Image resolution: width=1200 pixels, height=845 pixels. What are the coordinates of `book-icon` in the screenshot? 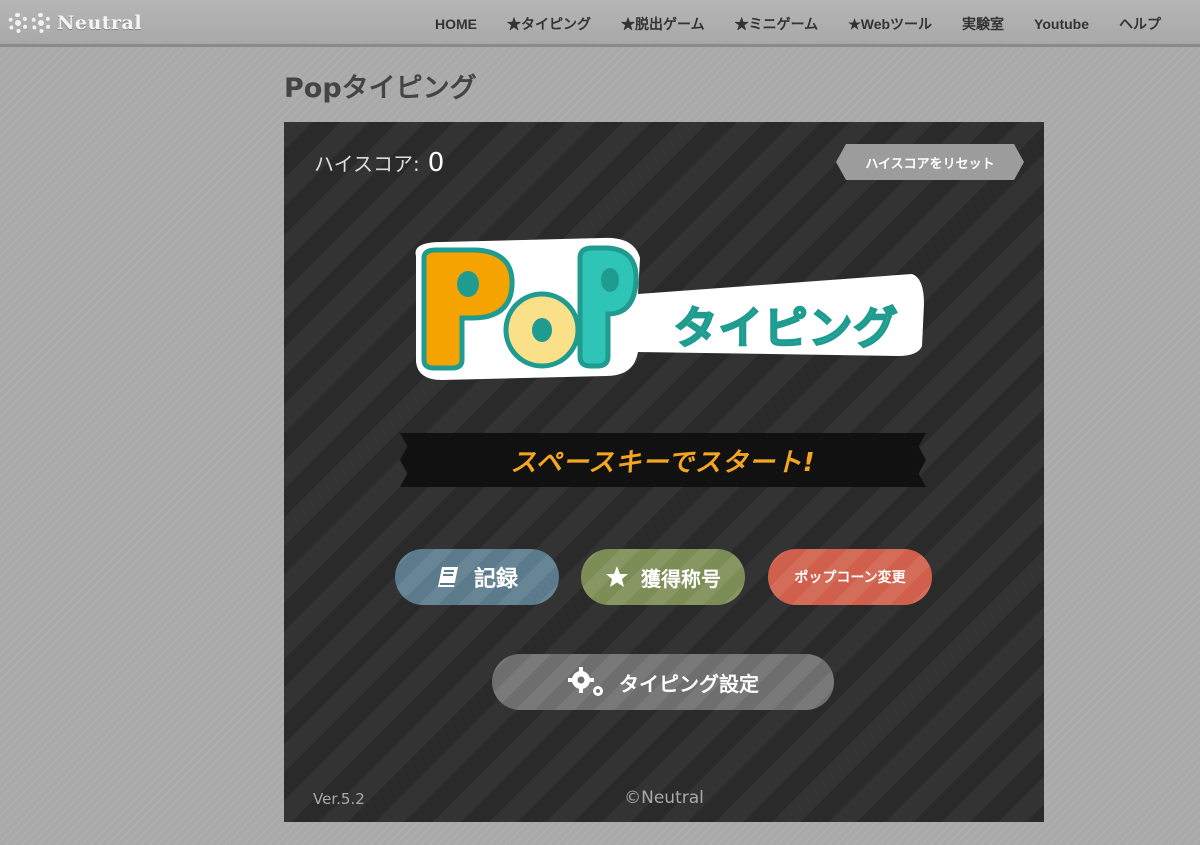 It's located at (449, 577).